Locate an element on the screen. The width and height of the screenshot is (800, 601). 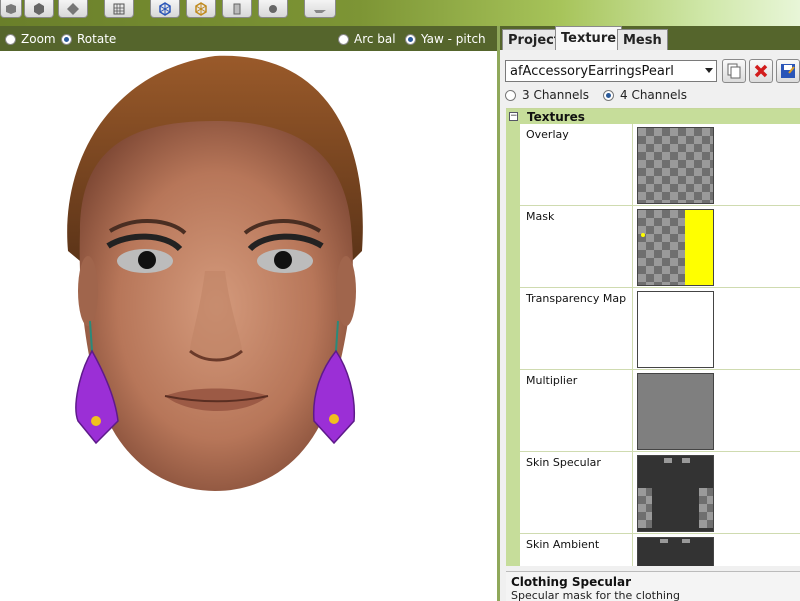
yaw-pitch-option: Yaw - pitch is located at coordinates (445, 39).